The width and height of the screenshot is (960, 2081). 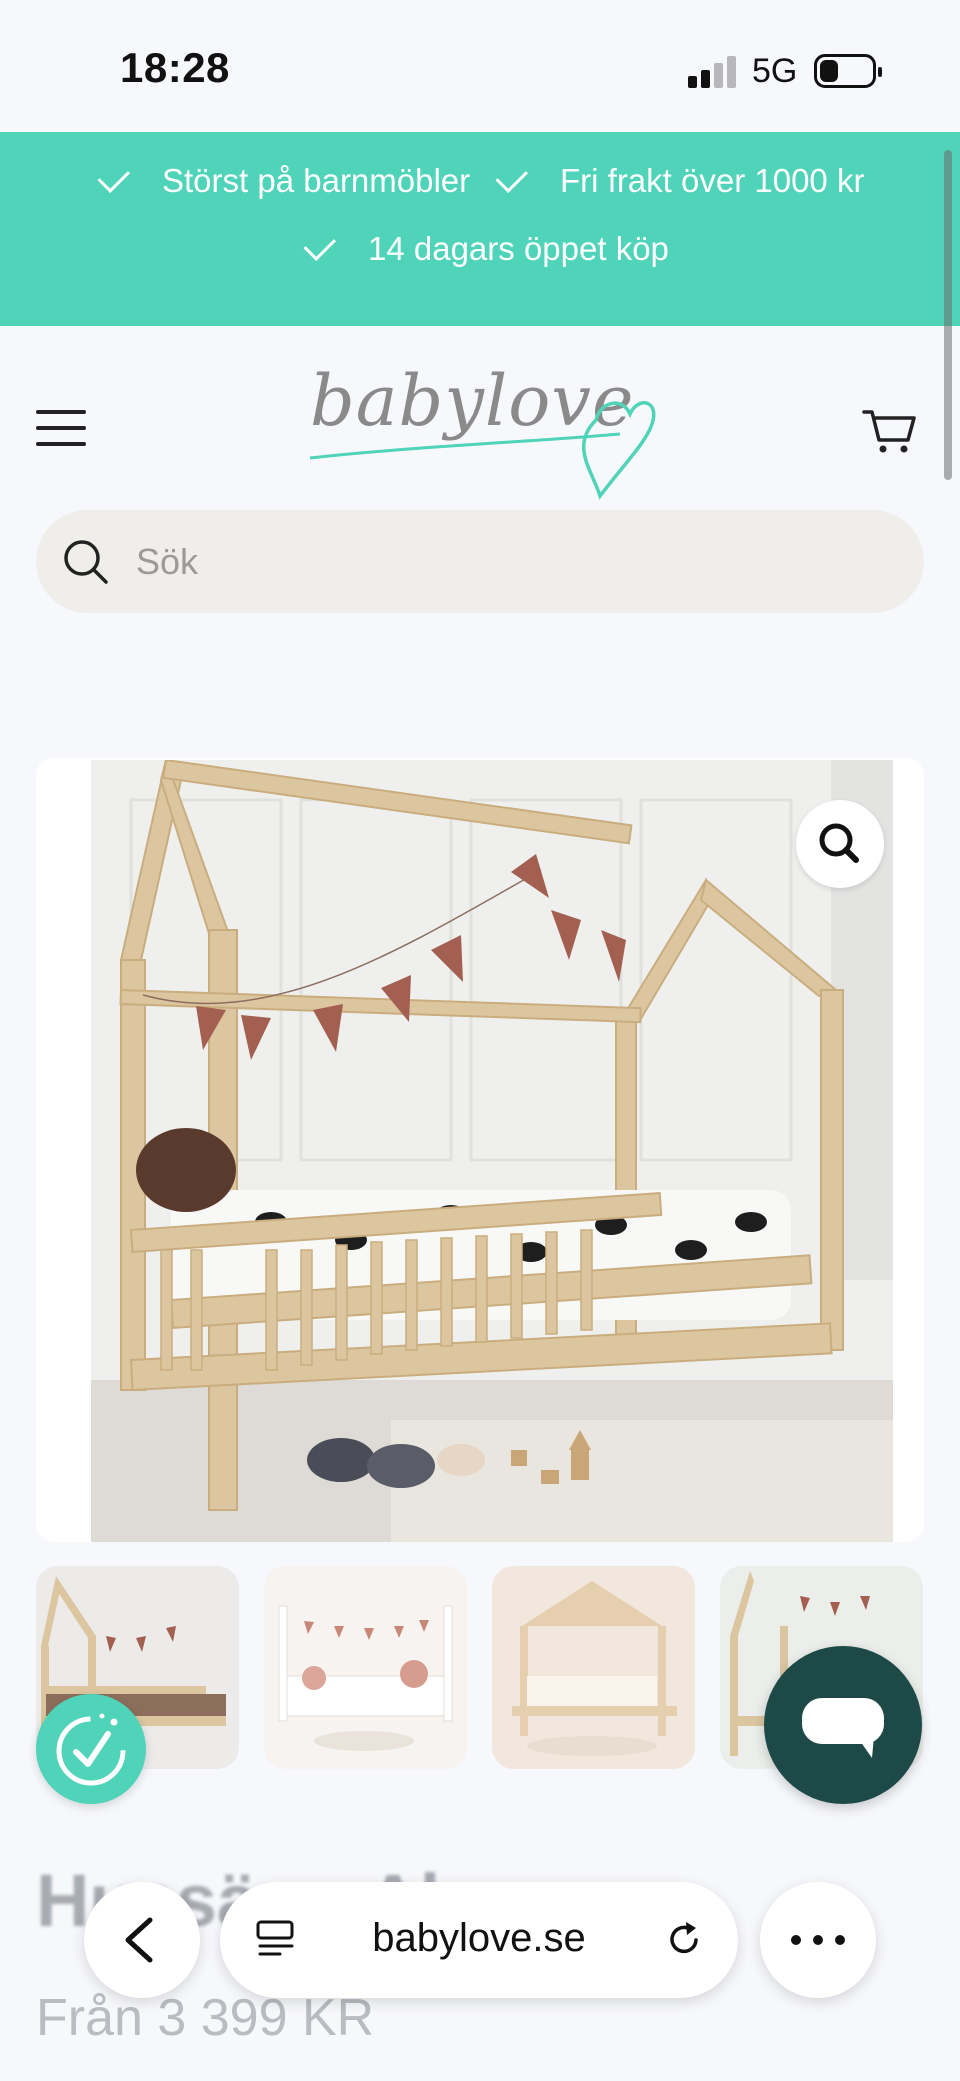 I want to click on status-bar: 18:28 5G, so click(x=480, y=66).